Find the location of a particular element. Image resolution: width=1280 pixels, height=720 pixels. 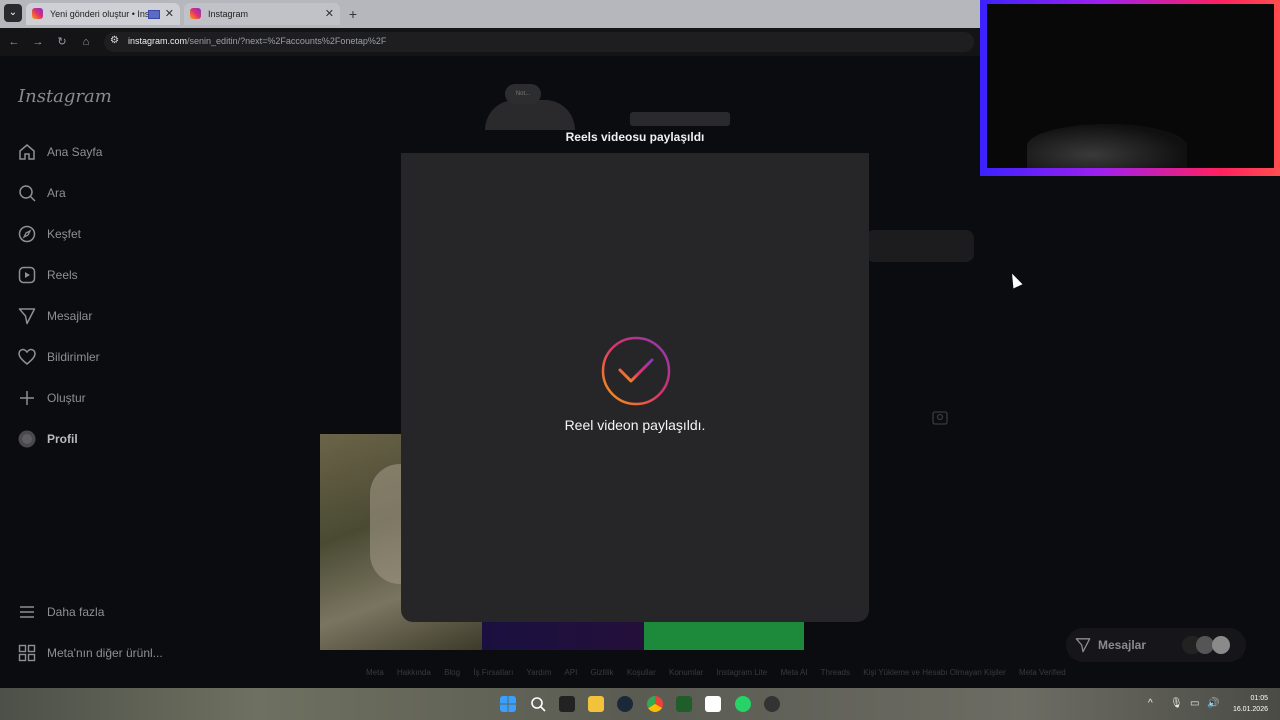

file-explorer-icon is located at coordinates (596, 704).